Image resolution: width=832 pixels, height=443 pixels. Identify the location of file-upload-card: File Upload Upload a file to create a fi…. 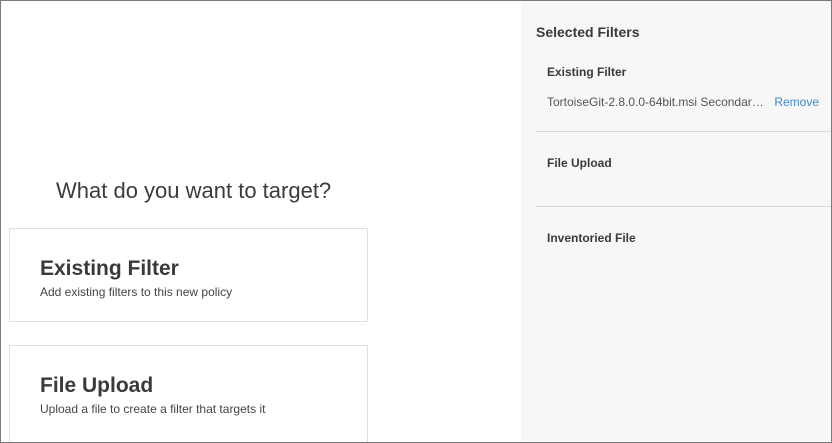
(188, 393).